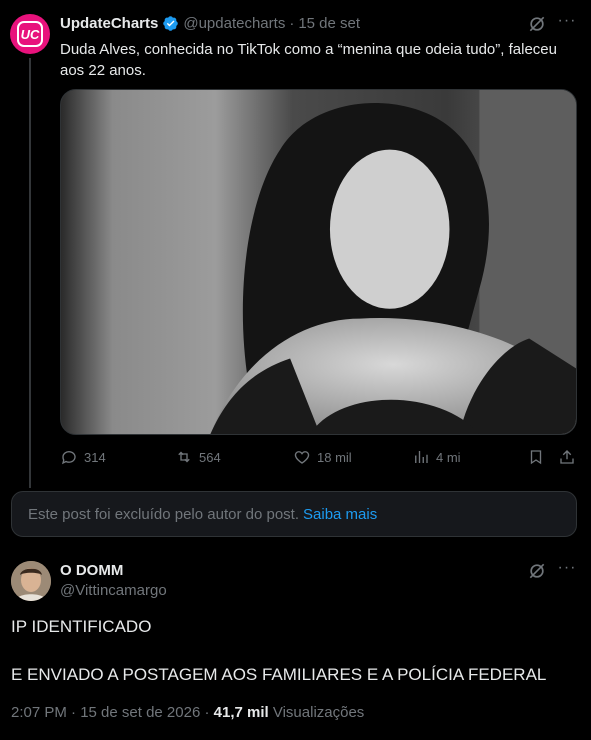 The width and height of the screenshot is (591, 740). What do you see at coordinates (340, 514) in the screenshot?
I see `learn-more-link: Saiba mais` at bounding box center [340, 514].